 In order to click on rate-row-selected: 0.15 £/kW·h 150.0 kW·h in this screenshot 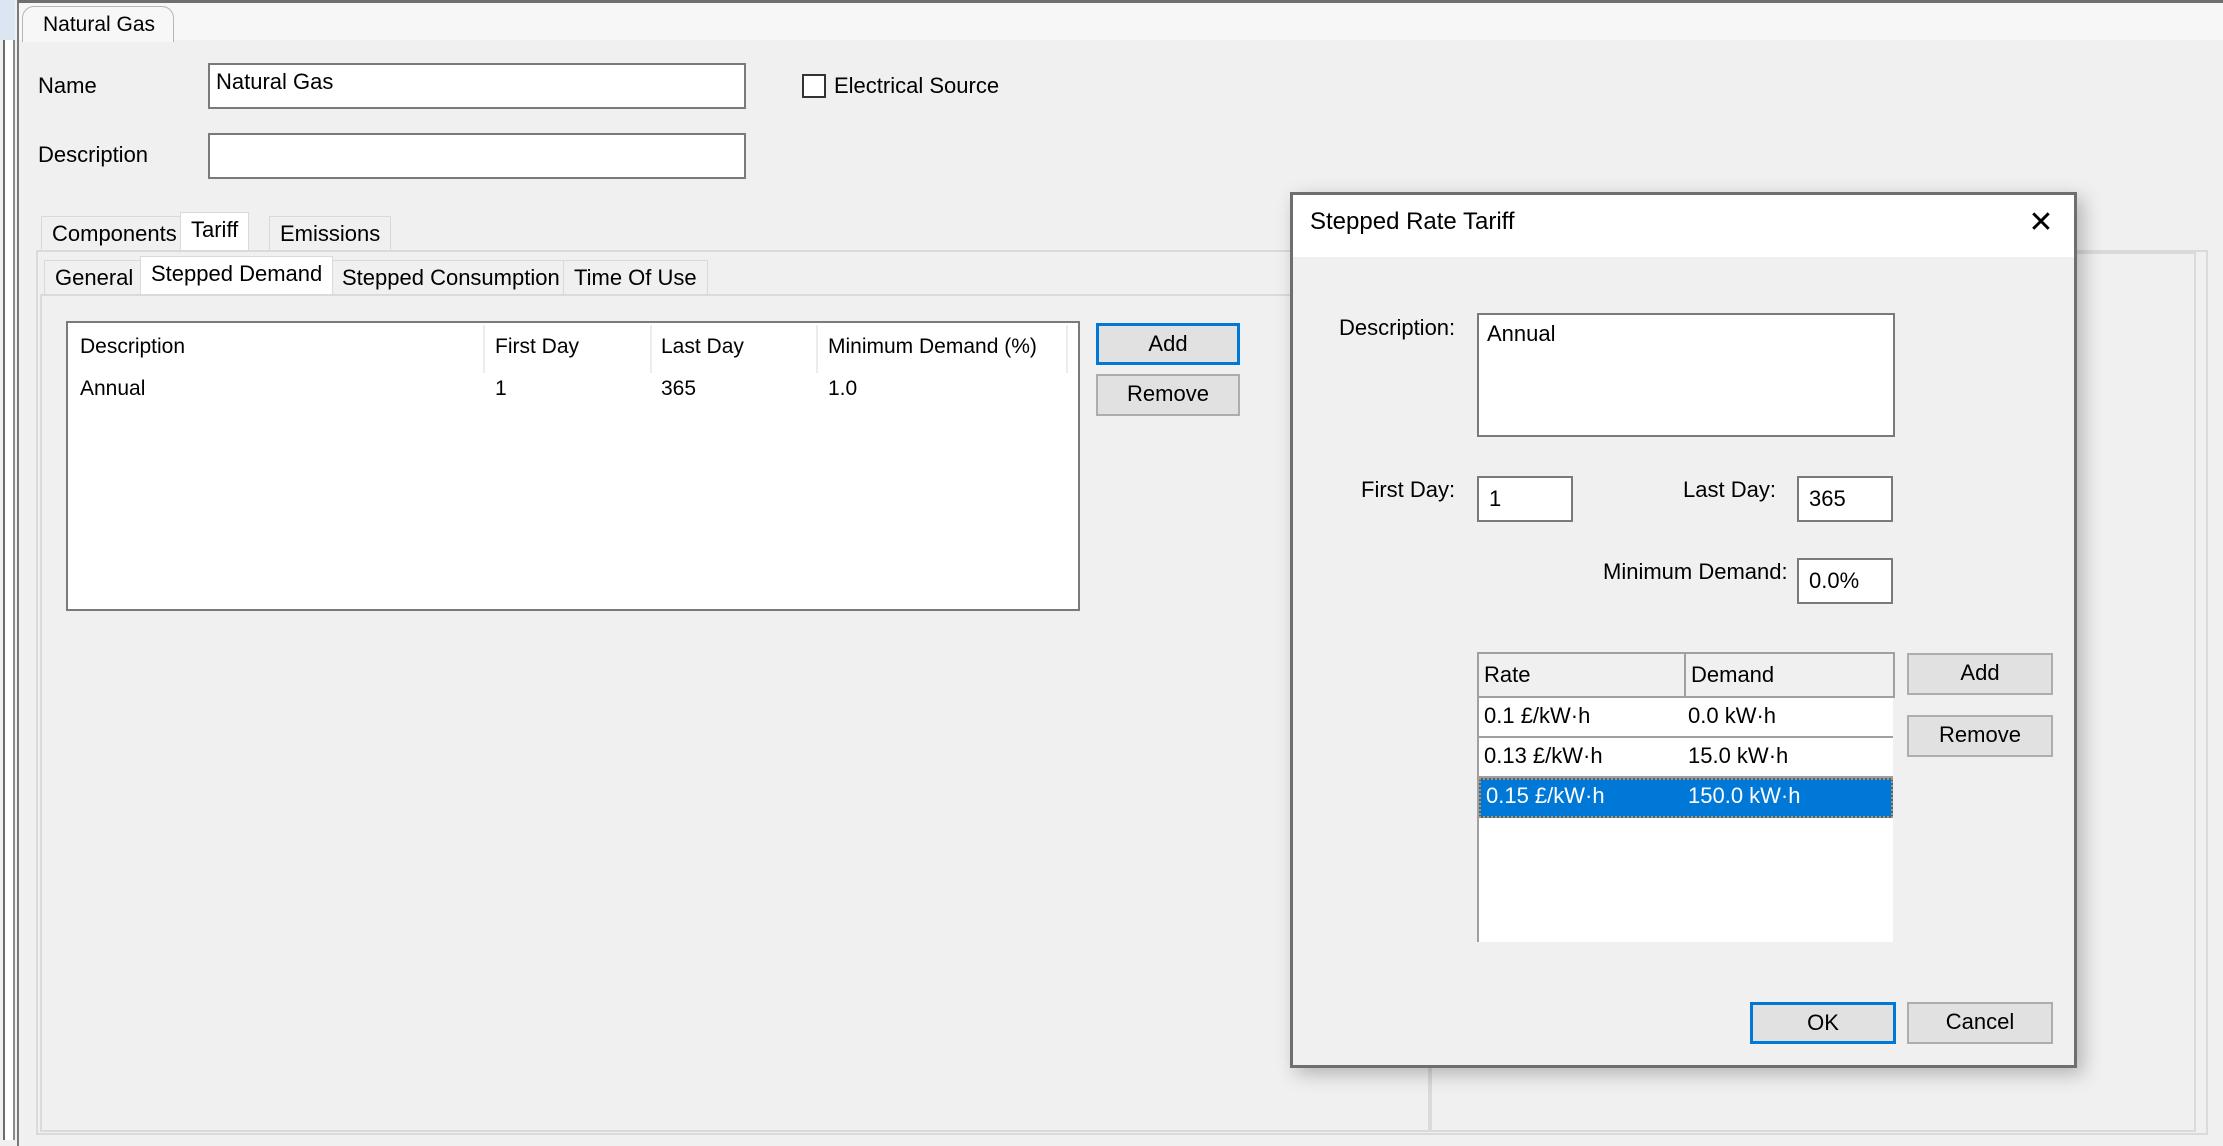, I will do `click(1686, 798)`.